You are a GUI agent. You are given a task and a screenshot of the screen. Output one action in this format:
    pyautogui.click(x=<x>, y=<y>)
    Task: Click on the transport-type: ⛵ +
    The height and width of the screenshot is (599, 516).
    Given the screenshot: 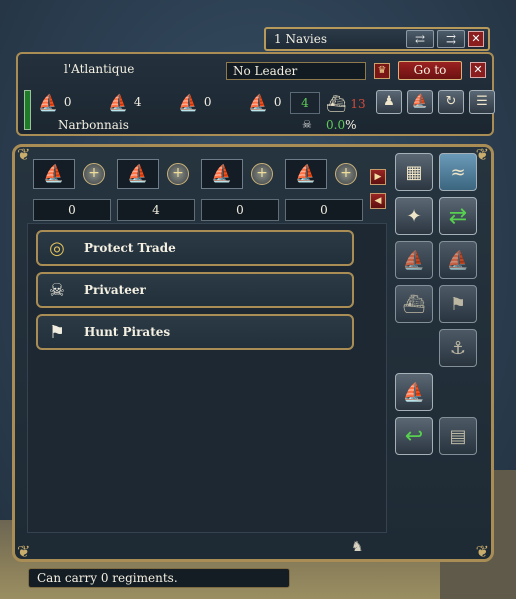 What is the action you would take?
    pyautogui.click(x=327, y=174)
    